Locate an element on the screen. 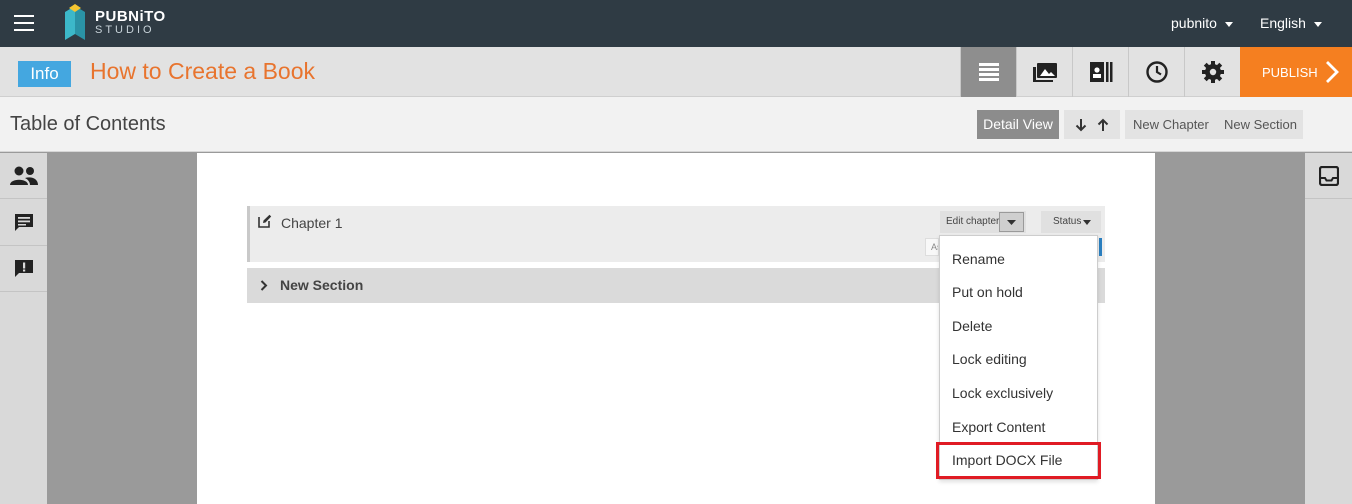  history-icon is located at coordinates (1156, 72).